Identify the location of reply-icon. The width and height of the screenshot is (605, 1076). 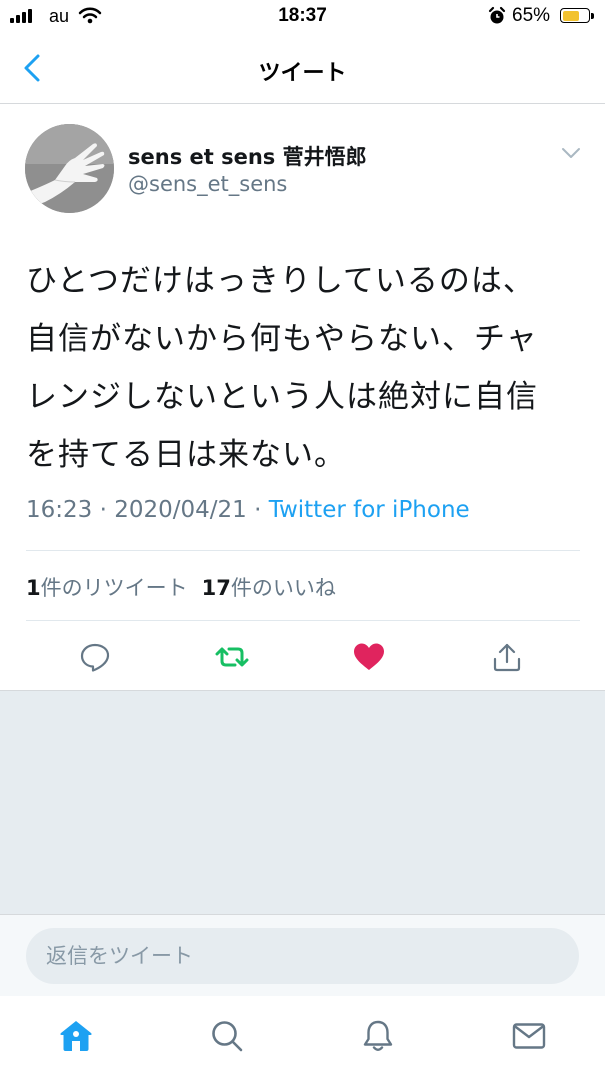
(95, 657).